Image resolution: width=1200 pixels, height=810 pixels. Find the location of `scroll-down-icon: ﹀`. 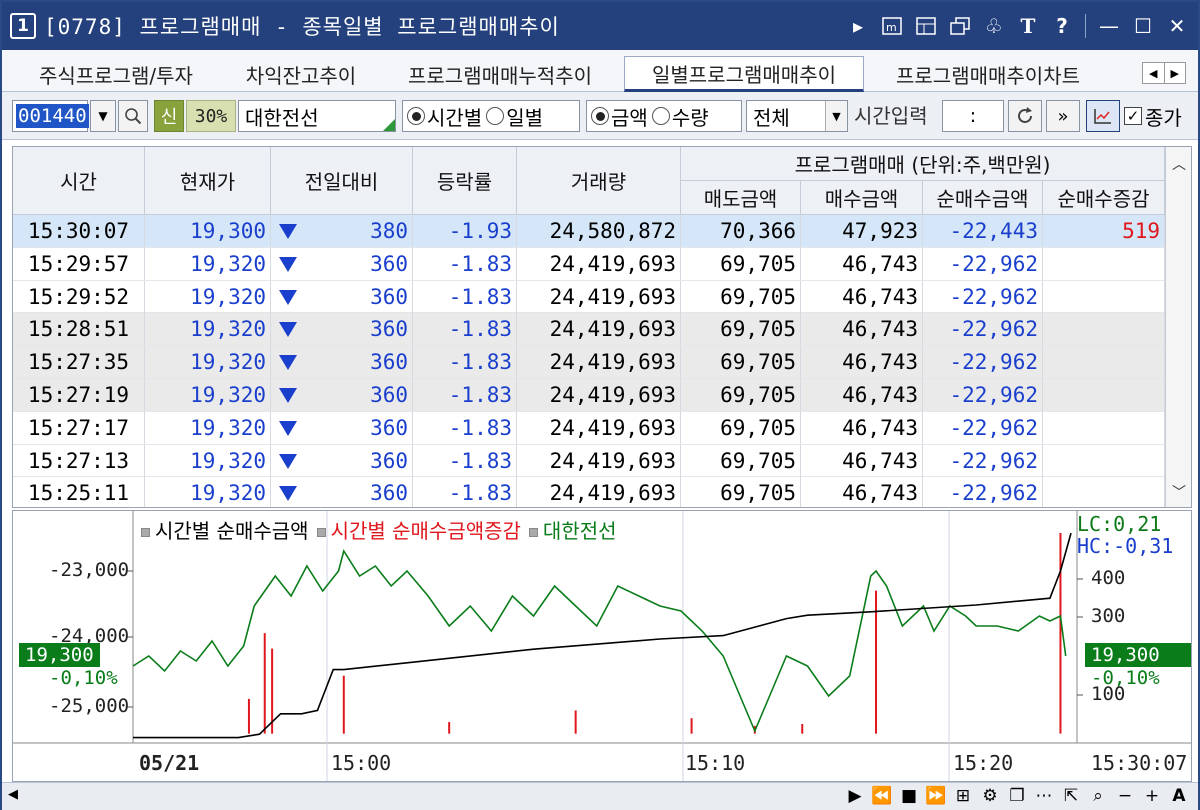

scroll-down-icon: ﹀ is located at coordinates (1178, 492).